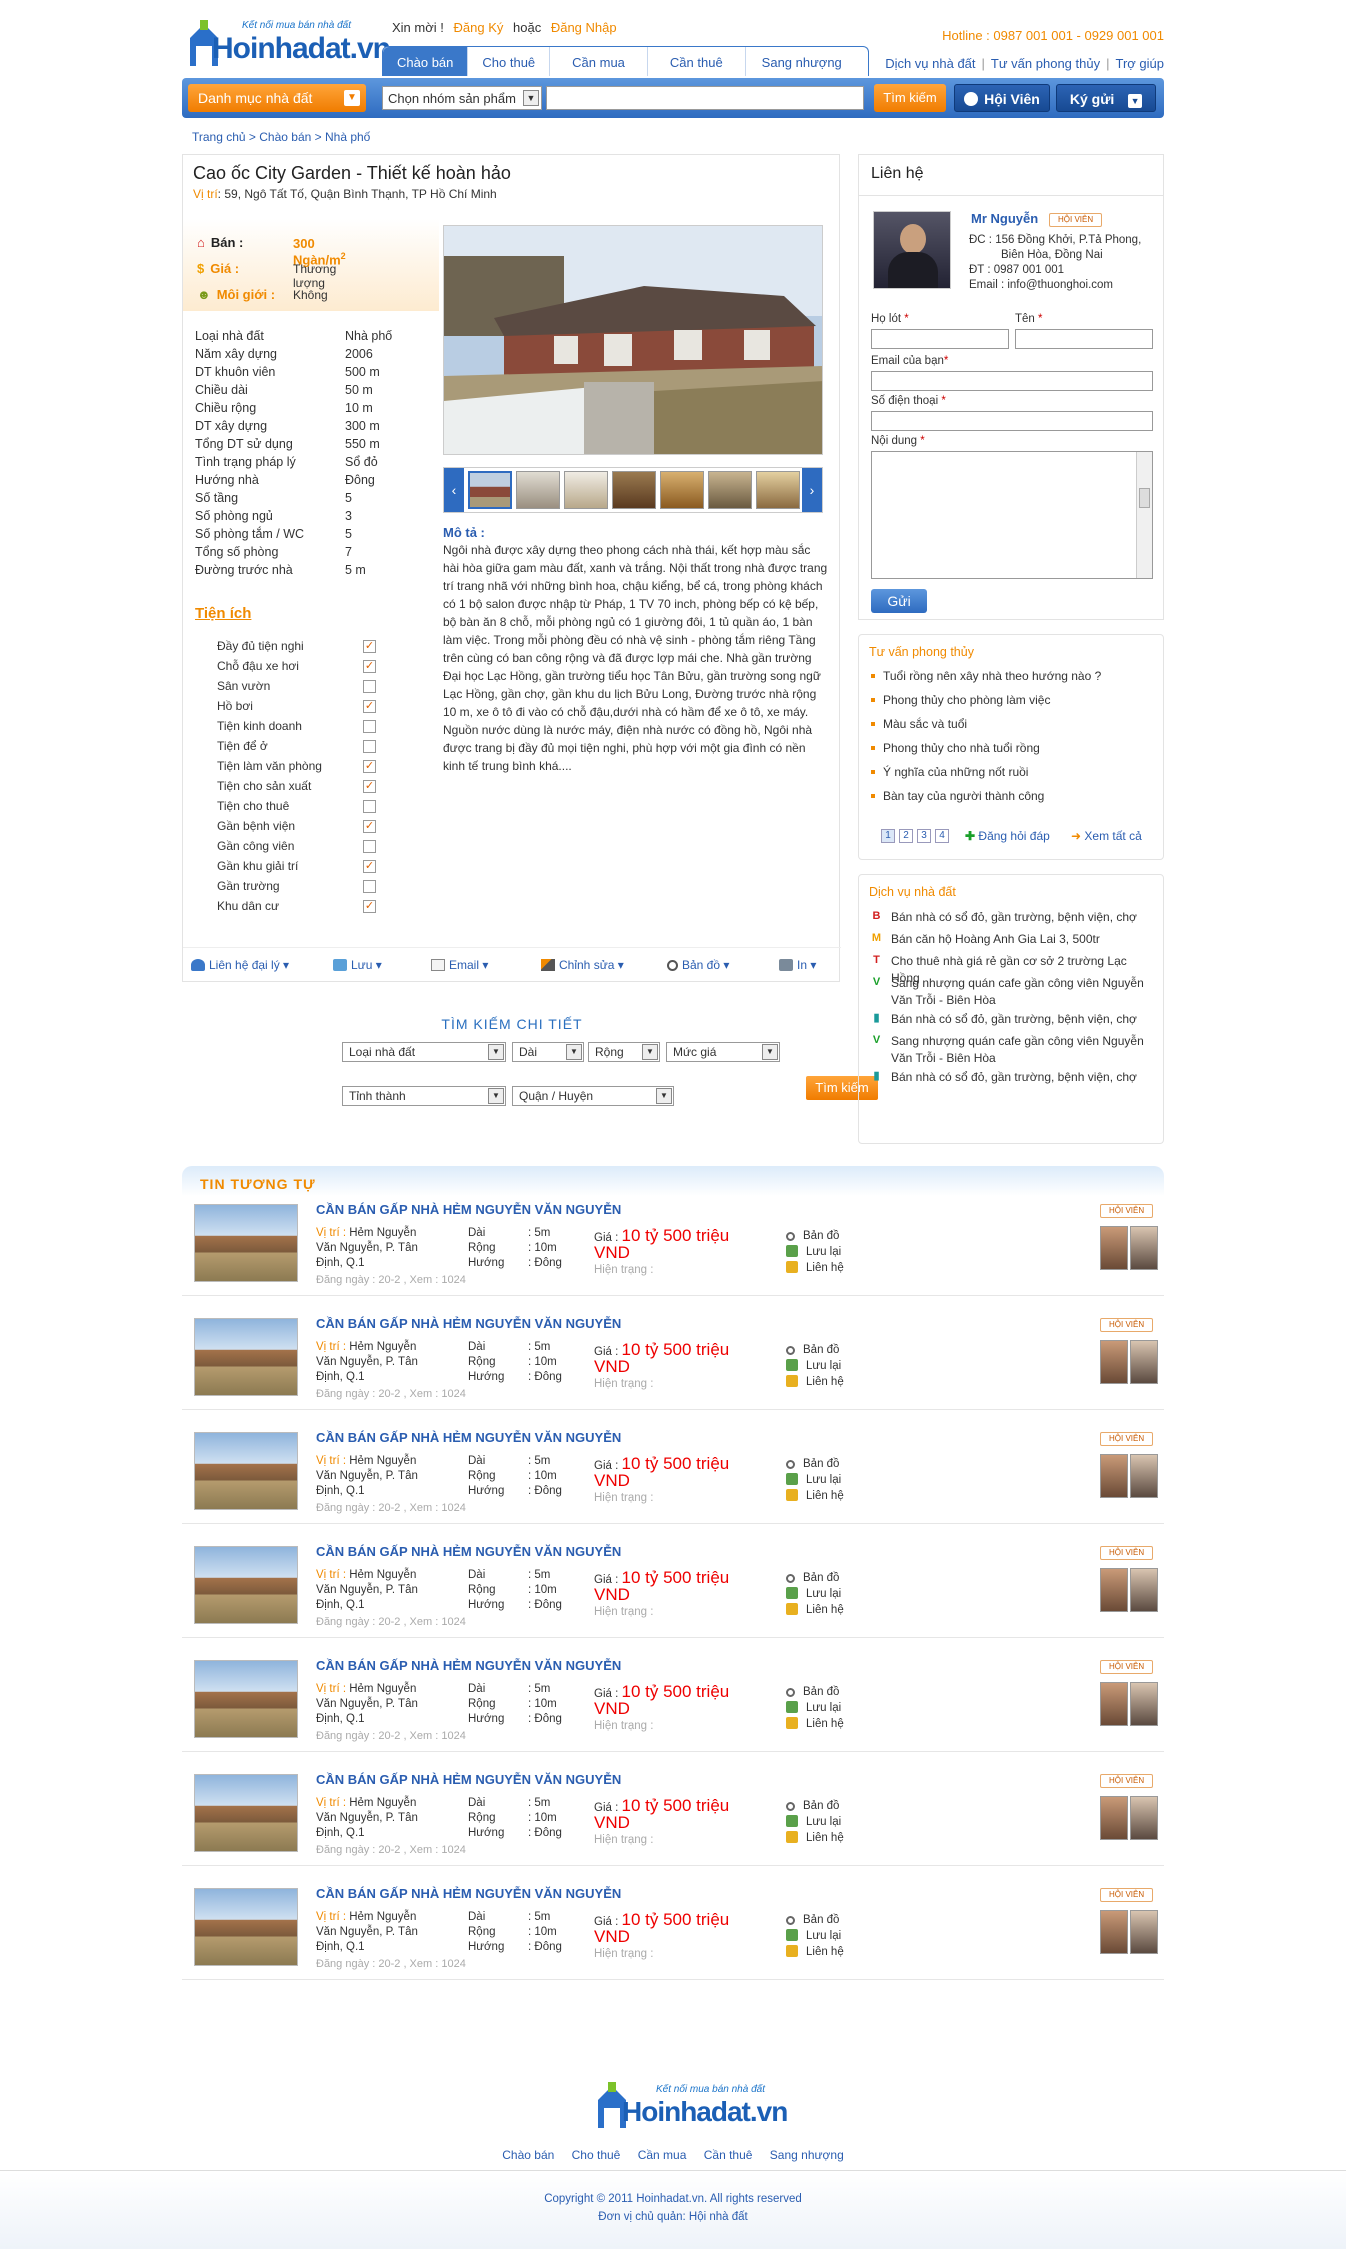 This screenshot has height=2249, width=1346. What do you see at coordinates (723, 1052) in the screenshot?
I see `price-range-select: Mức giá ▼` at bounding box center [723, 1052].